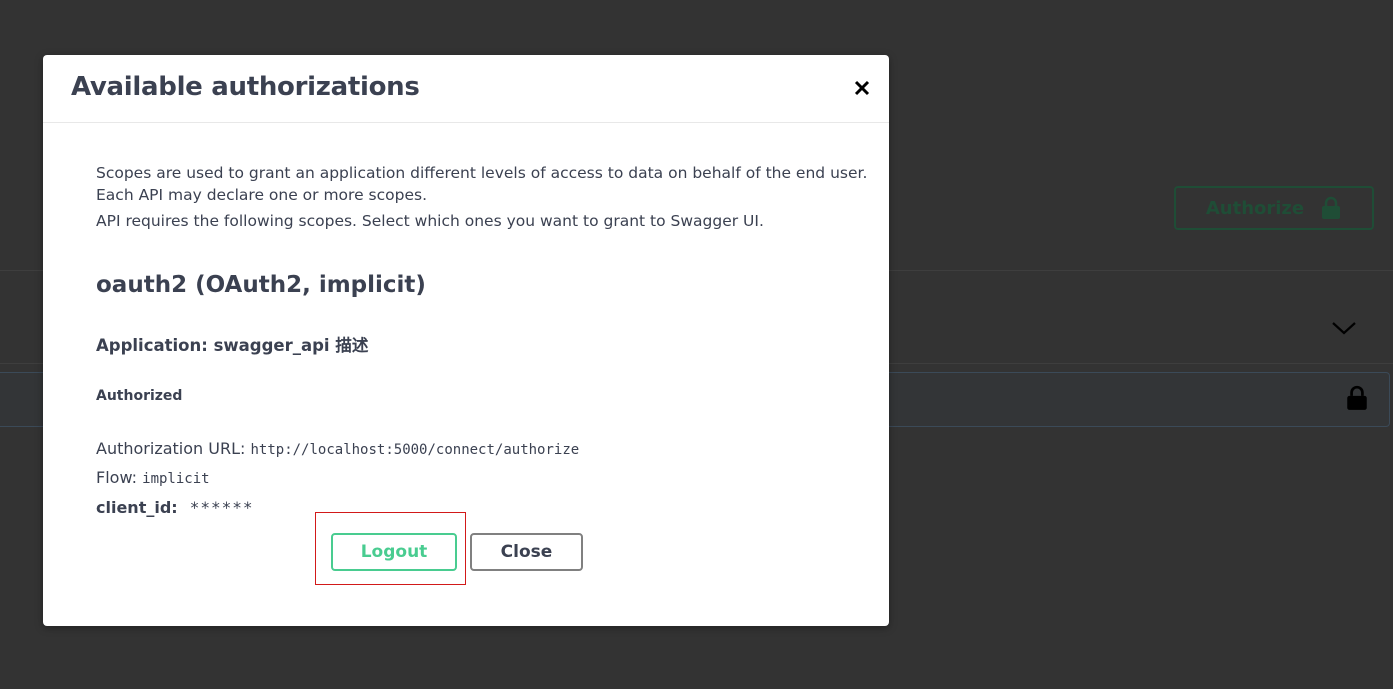  What do you see at coordinates (1255, 208) in the screenshot?
I see `authorize-button-label: Authorize` at bounding box center [1255, 208].